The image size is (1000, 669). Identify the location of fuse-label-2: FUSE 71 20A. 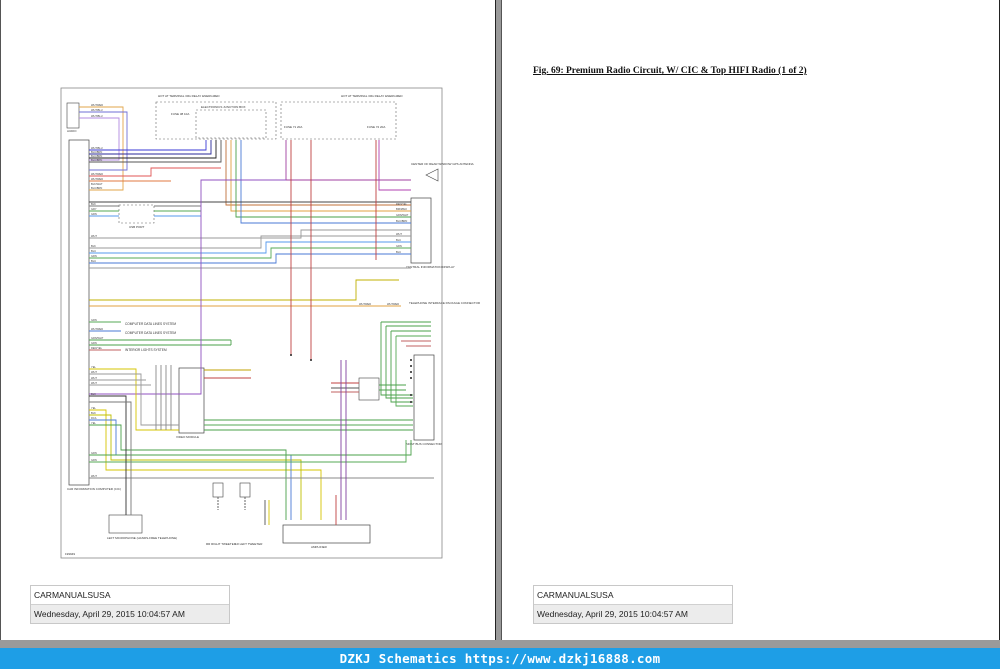
(293, 127).